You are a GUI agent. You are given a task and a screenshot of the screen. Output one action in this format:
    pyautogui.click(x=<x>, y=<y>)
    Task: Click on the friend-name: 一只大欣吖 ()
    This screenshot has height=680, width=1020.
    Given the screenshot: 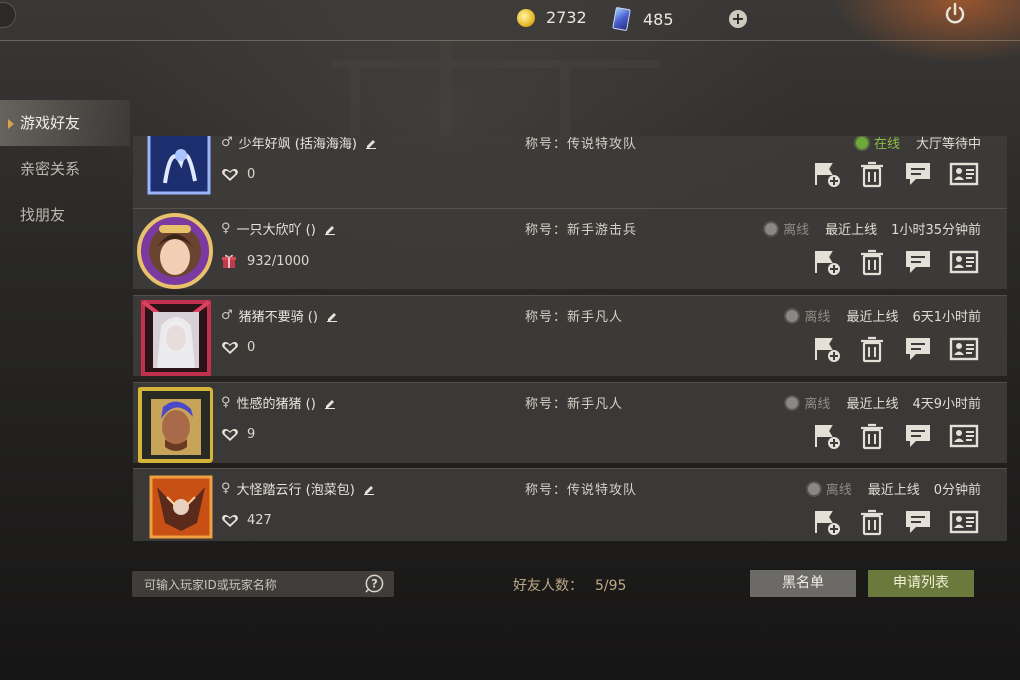 What is the action you would take?
    pyautogui.click(x=276, y=230)
    